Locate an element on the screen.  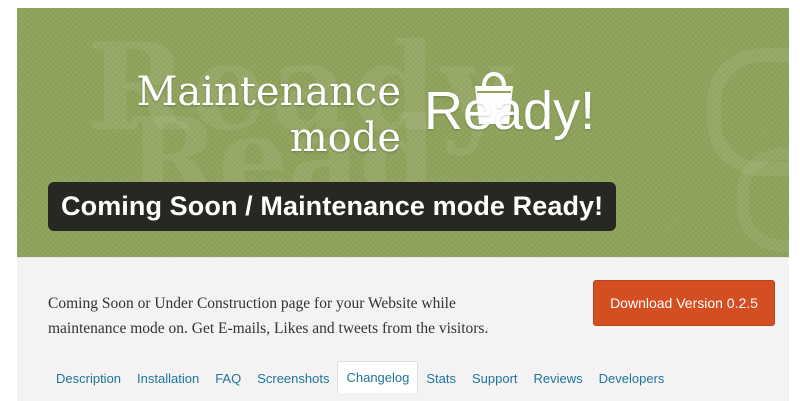
logo-text-maintenance: Maintenance is located at coordinates (268, 92).